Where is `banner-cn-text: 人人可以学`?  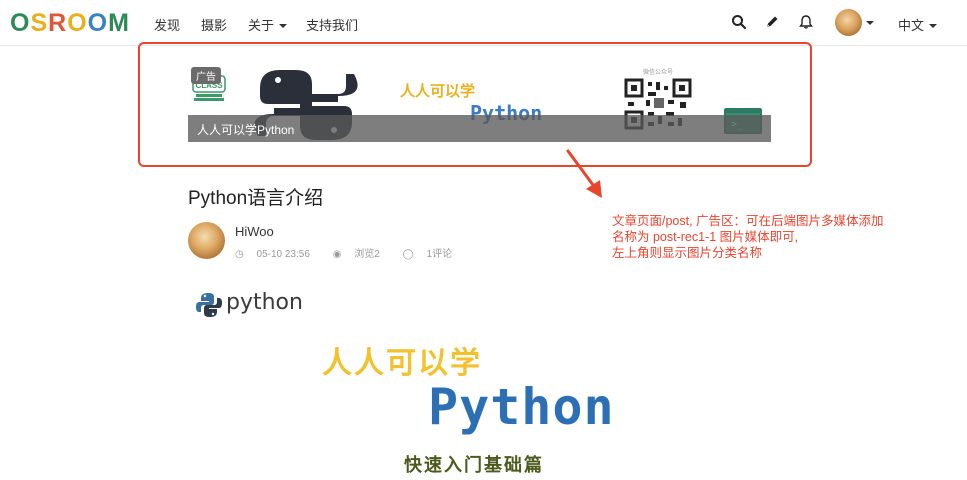
banner-cn-text: 人人可以学 is located at coordinates (437, 91).